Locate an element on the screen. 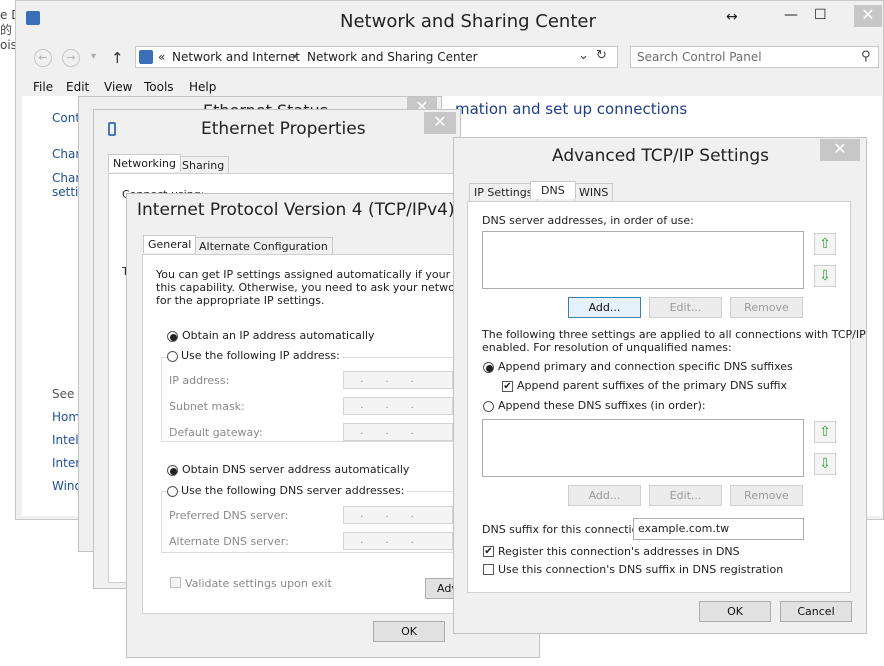 The width and height of the screenshot is (884, 666). obtain-ip-auto-label: Obtain an IP address automatically is located at coordinates (278, 335).